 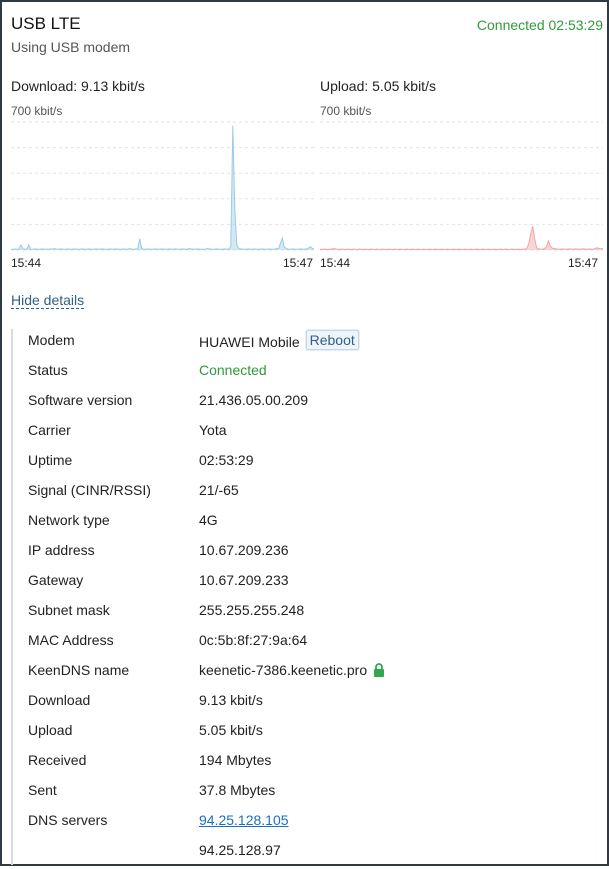 I want to click on detail-label: Software version, so click(x=80, y=400).